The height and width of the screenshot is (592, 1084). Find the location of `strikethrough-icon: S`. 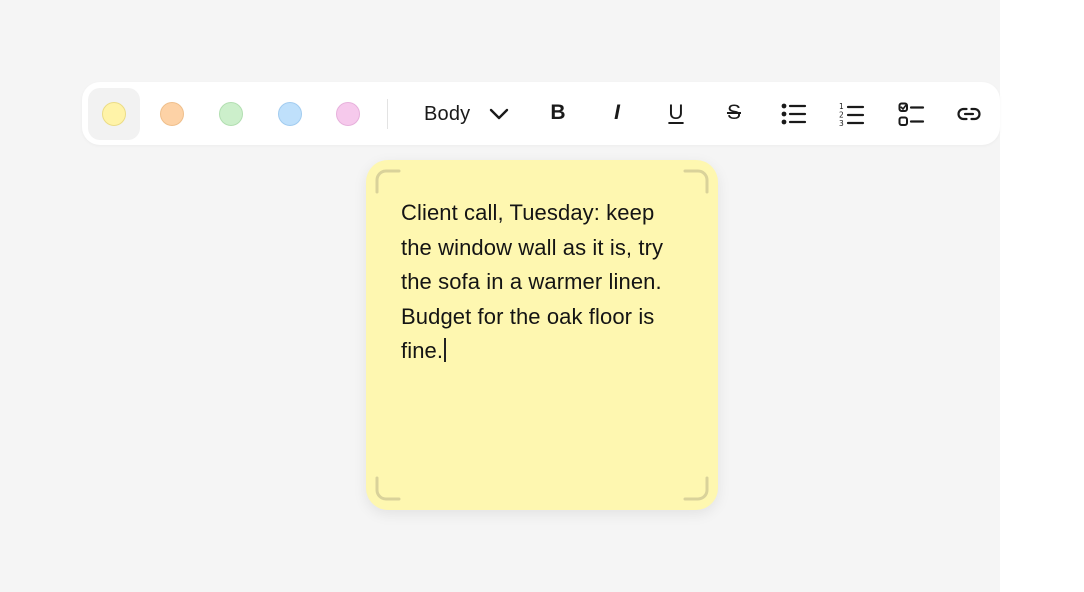

strikethrough-icon: S is located at coordinates (733, 112).